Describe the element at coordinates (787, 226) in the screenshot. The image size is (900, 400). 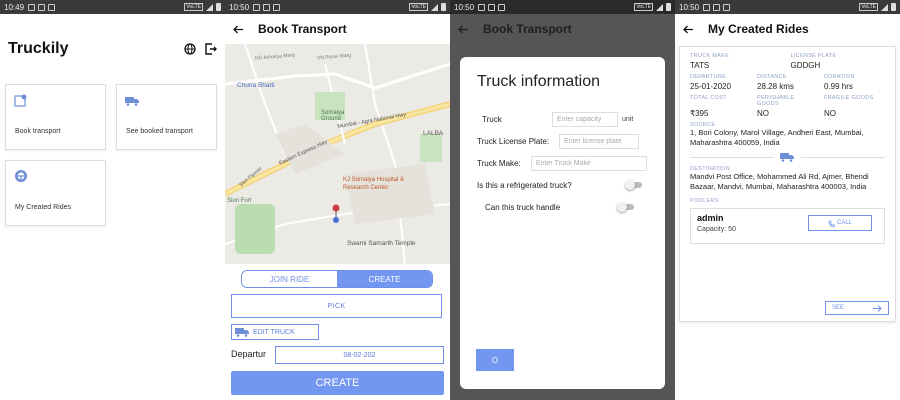
I see `pooler-item: admin Capacity: 50 CALL` at that location.